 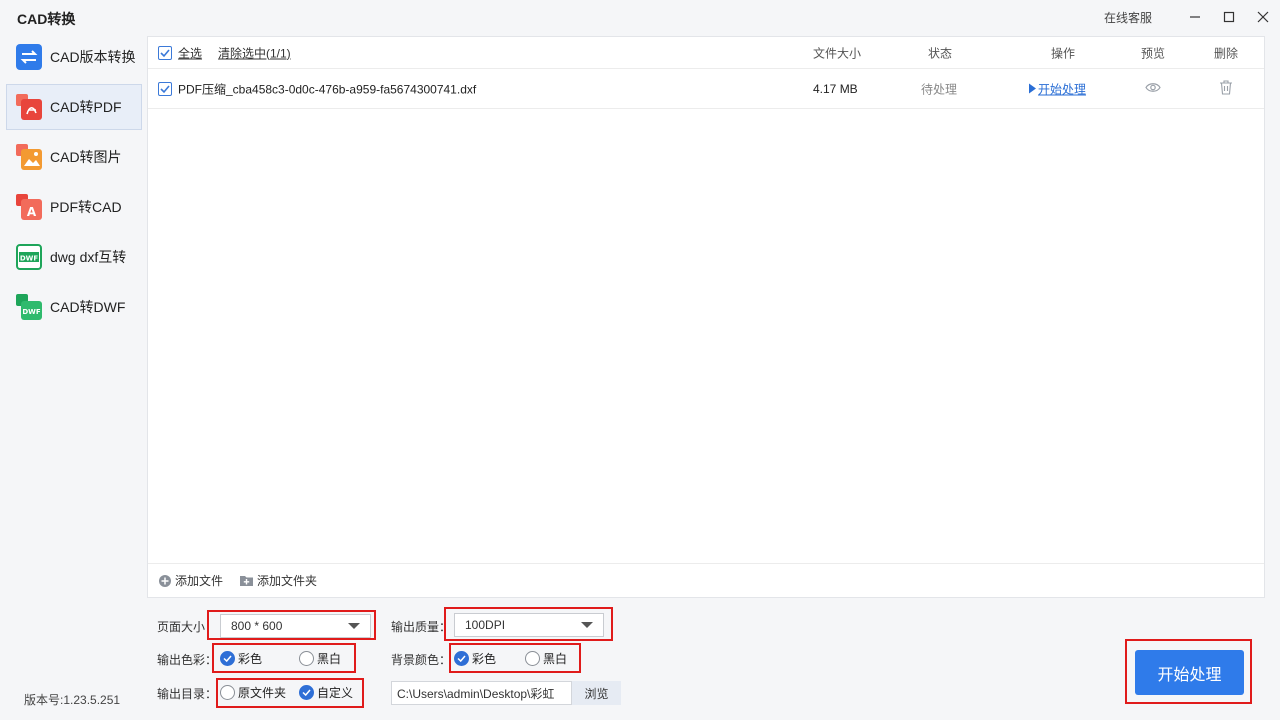 I want to click on cad-version-convert-icon, so click(x=29, y=57).